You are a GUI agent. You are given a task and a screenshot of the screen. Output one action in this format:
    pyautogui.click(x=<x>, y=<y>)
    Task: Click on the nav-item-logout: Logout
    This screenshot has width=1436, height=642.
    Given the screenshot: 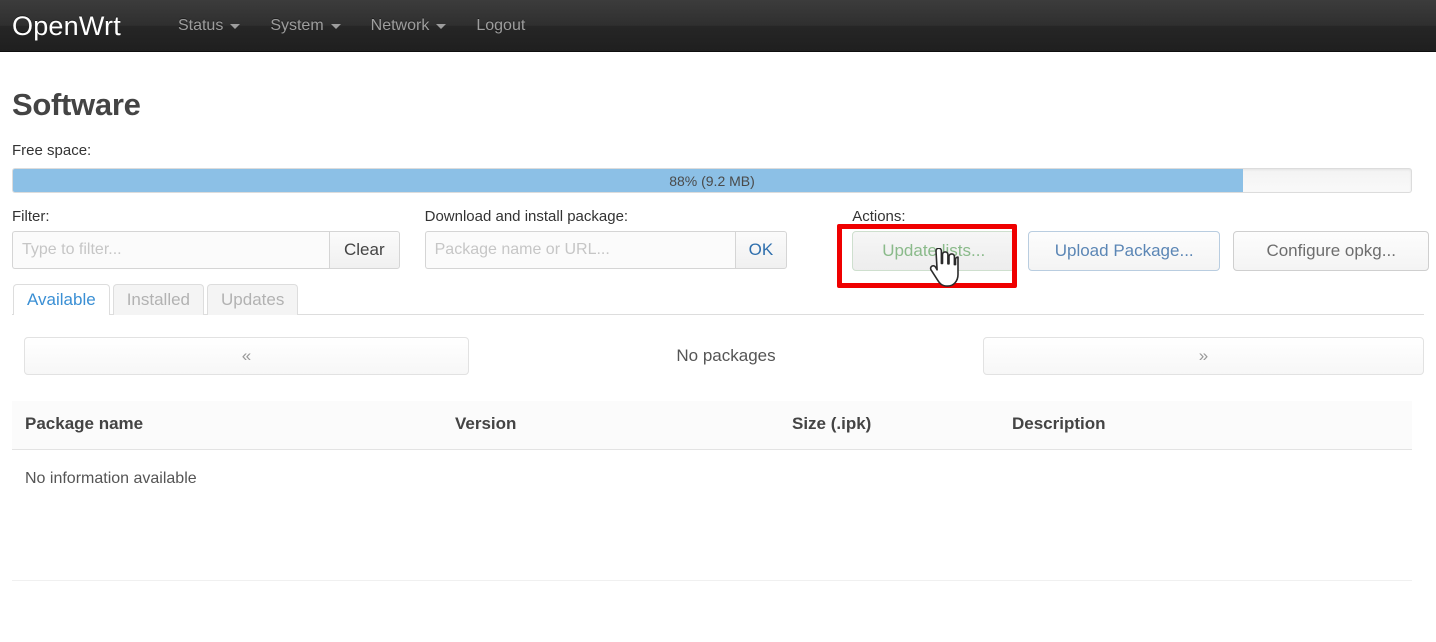 What is the action you would take?
    pyautogui.click(x=500, y=26)
    